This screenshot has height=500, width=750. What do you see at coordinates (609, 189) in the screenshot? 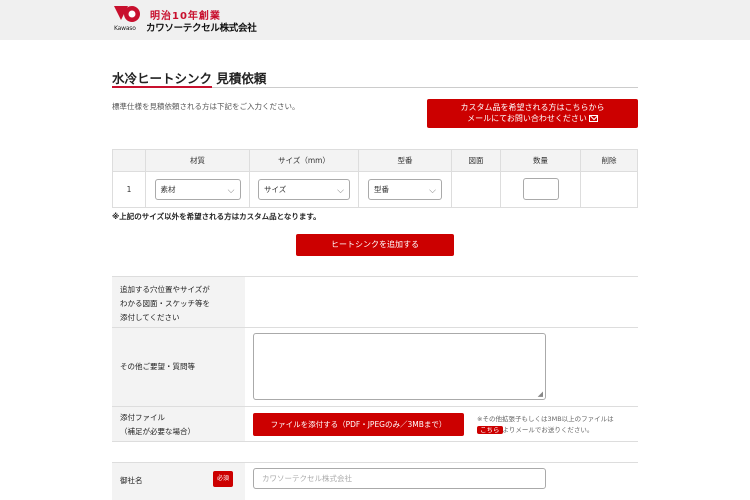
I see `delete-cell` at bounding box center [609, 189].